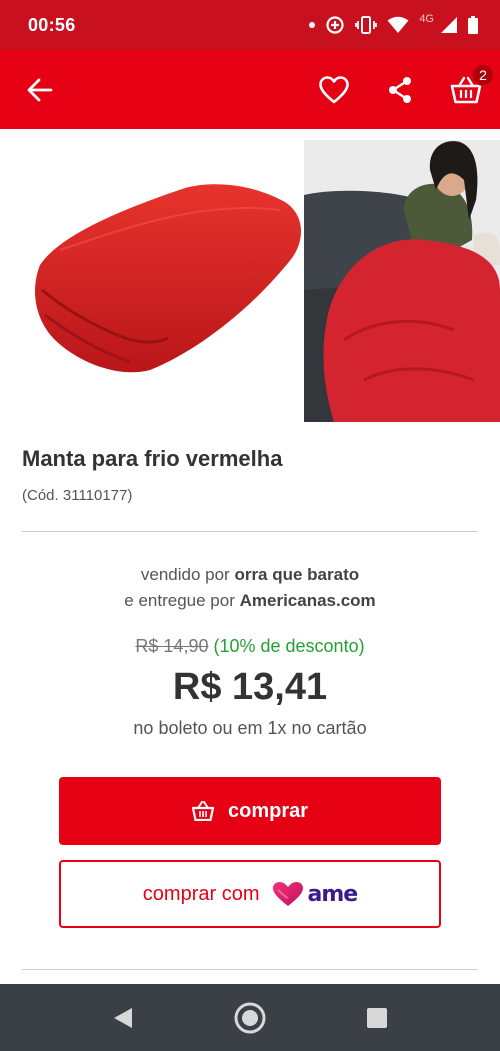 The image size is (500, 1051). I want to click on nav-back-icon, so click(123, 1017).